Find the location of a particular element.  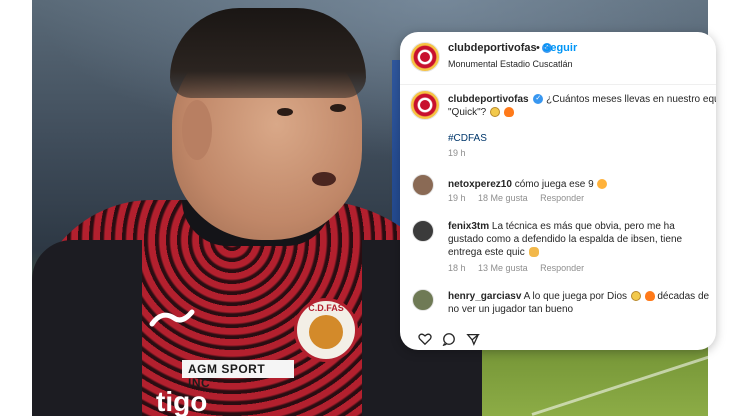

emoji-star-eyes-icon is located at coordinates (602, 184).